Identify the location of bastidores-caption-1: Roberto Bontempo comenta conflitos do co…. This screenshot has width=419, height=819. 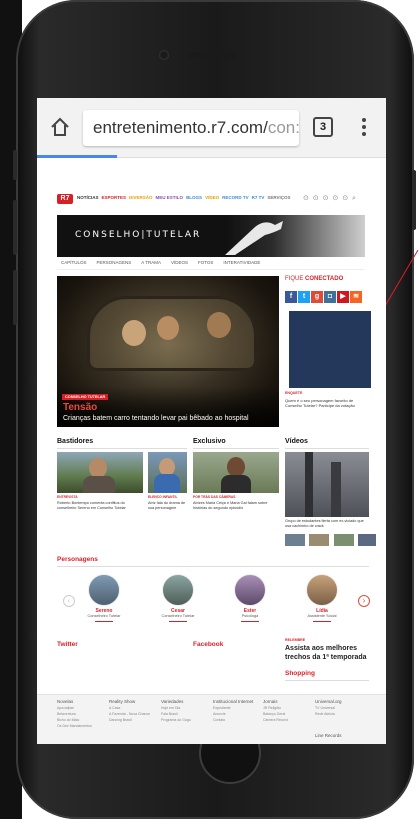
(100, 505).